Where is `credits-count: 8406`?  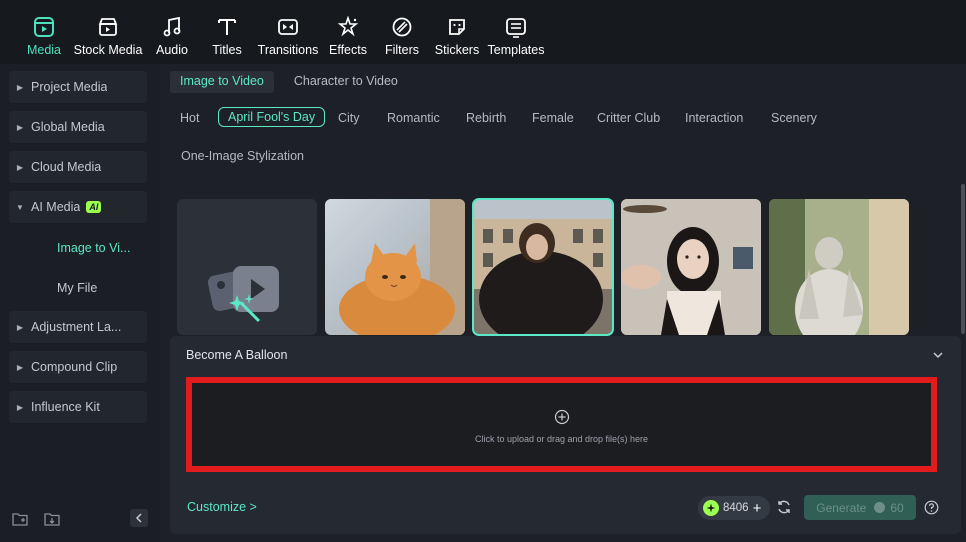 credits-count: 8406 is located at coordinates (736, 508).